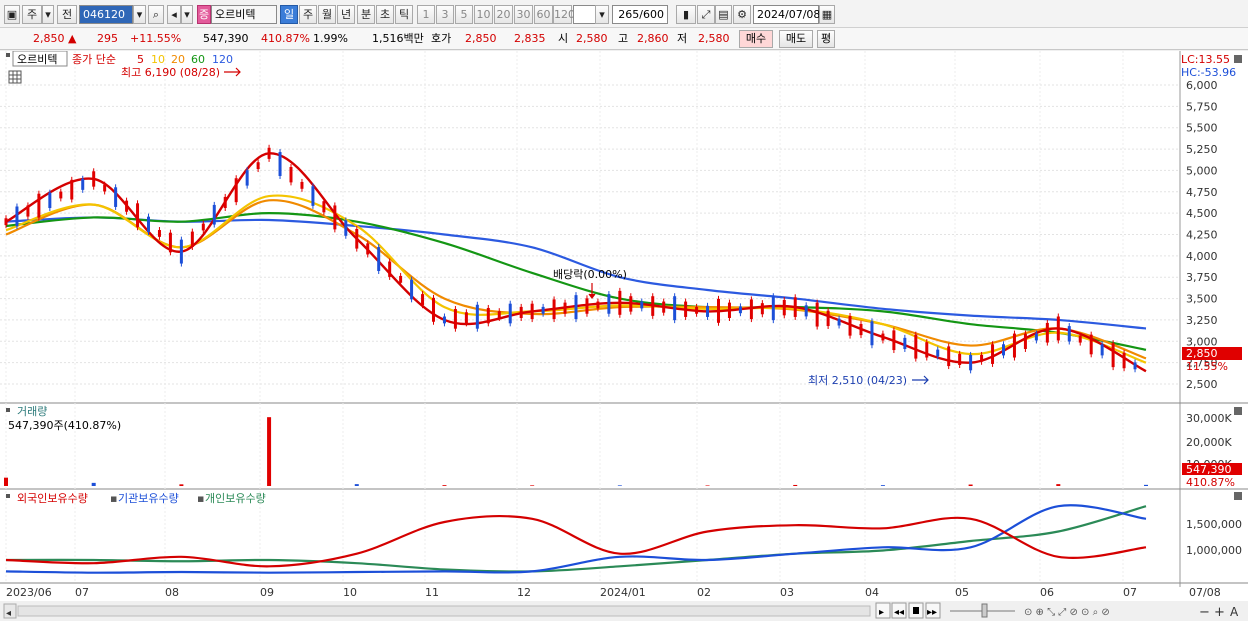  I want to click on period-day-button: 일, so click(289, 14).